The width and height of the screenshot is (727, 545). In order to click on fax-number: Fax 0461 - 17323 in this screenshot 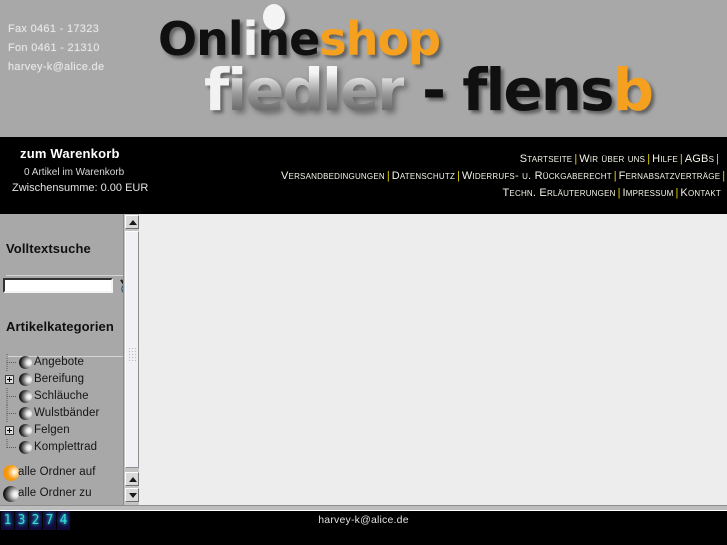, I will do `click(54, 29)`.